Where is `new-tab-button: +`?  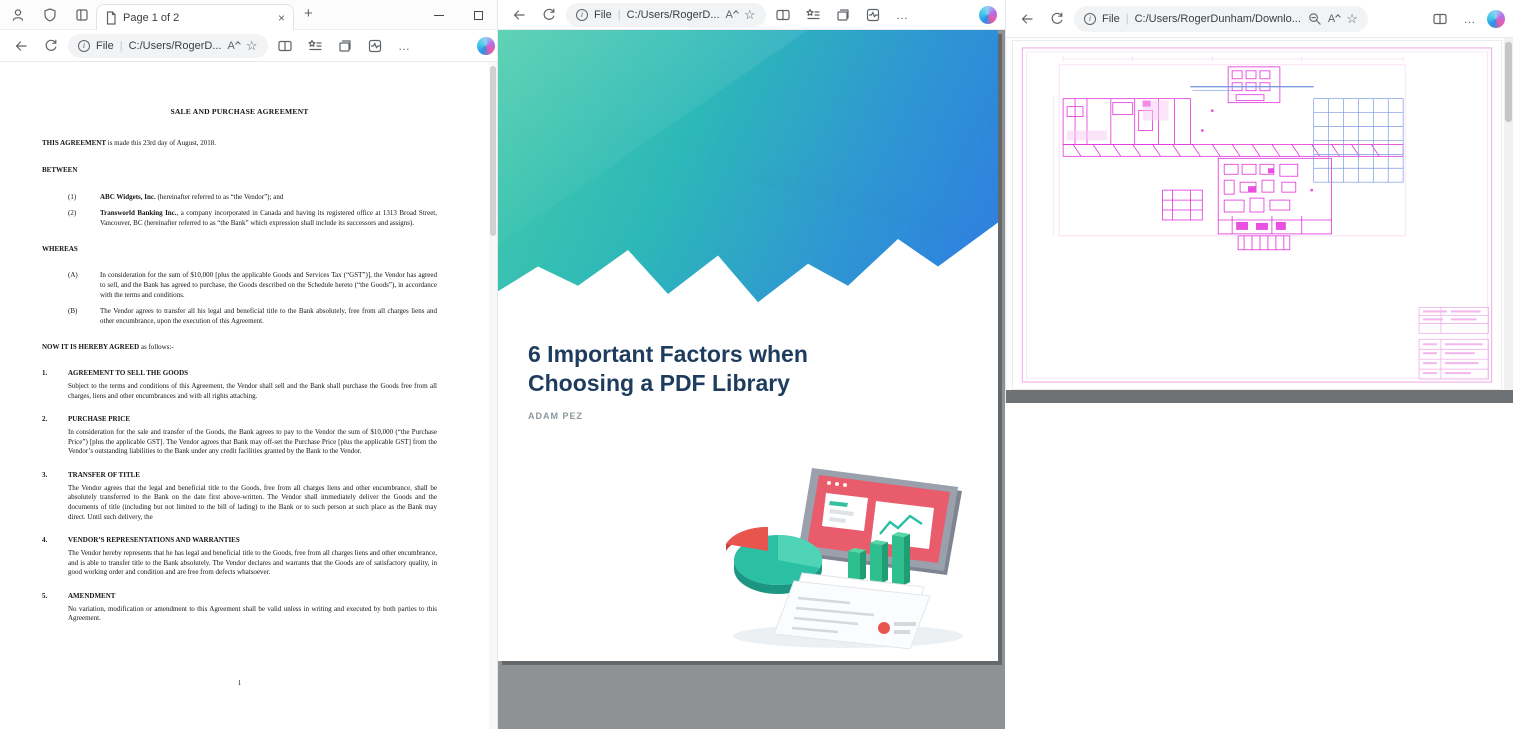 new-tab-button: + is located at coordinates (308, 13).